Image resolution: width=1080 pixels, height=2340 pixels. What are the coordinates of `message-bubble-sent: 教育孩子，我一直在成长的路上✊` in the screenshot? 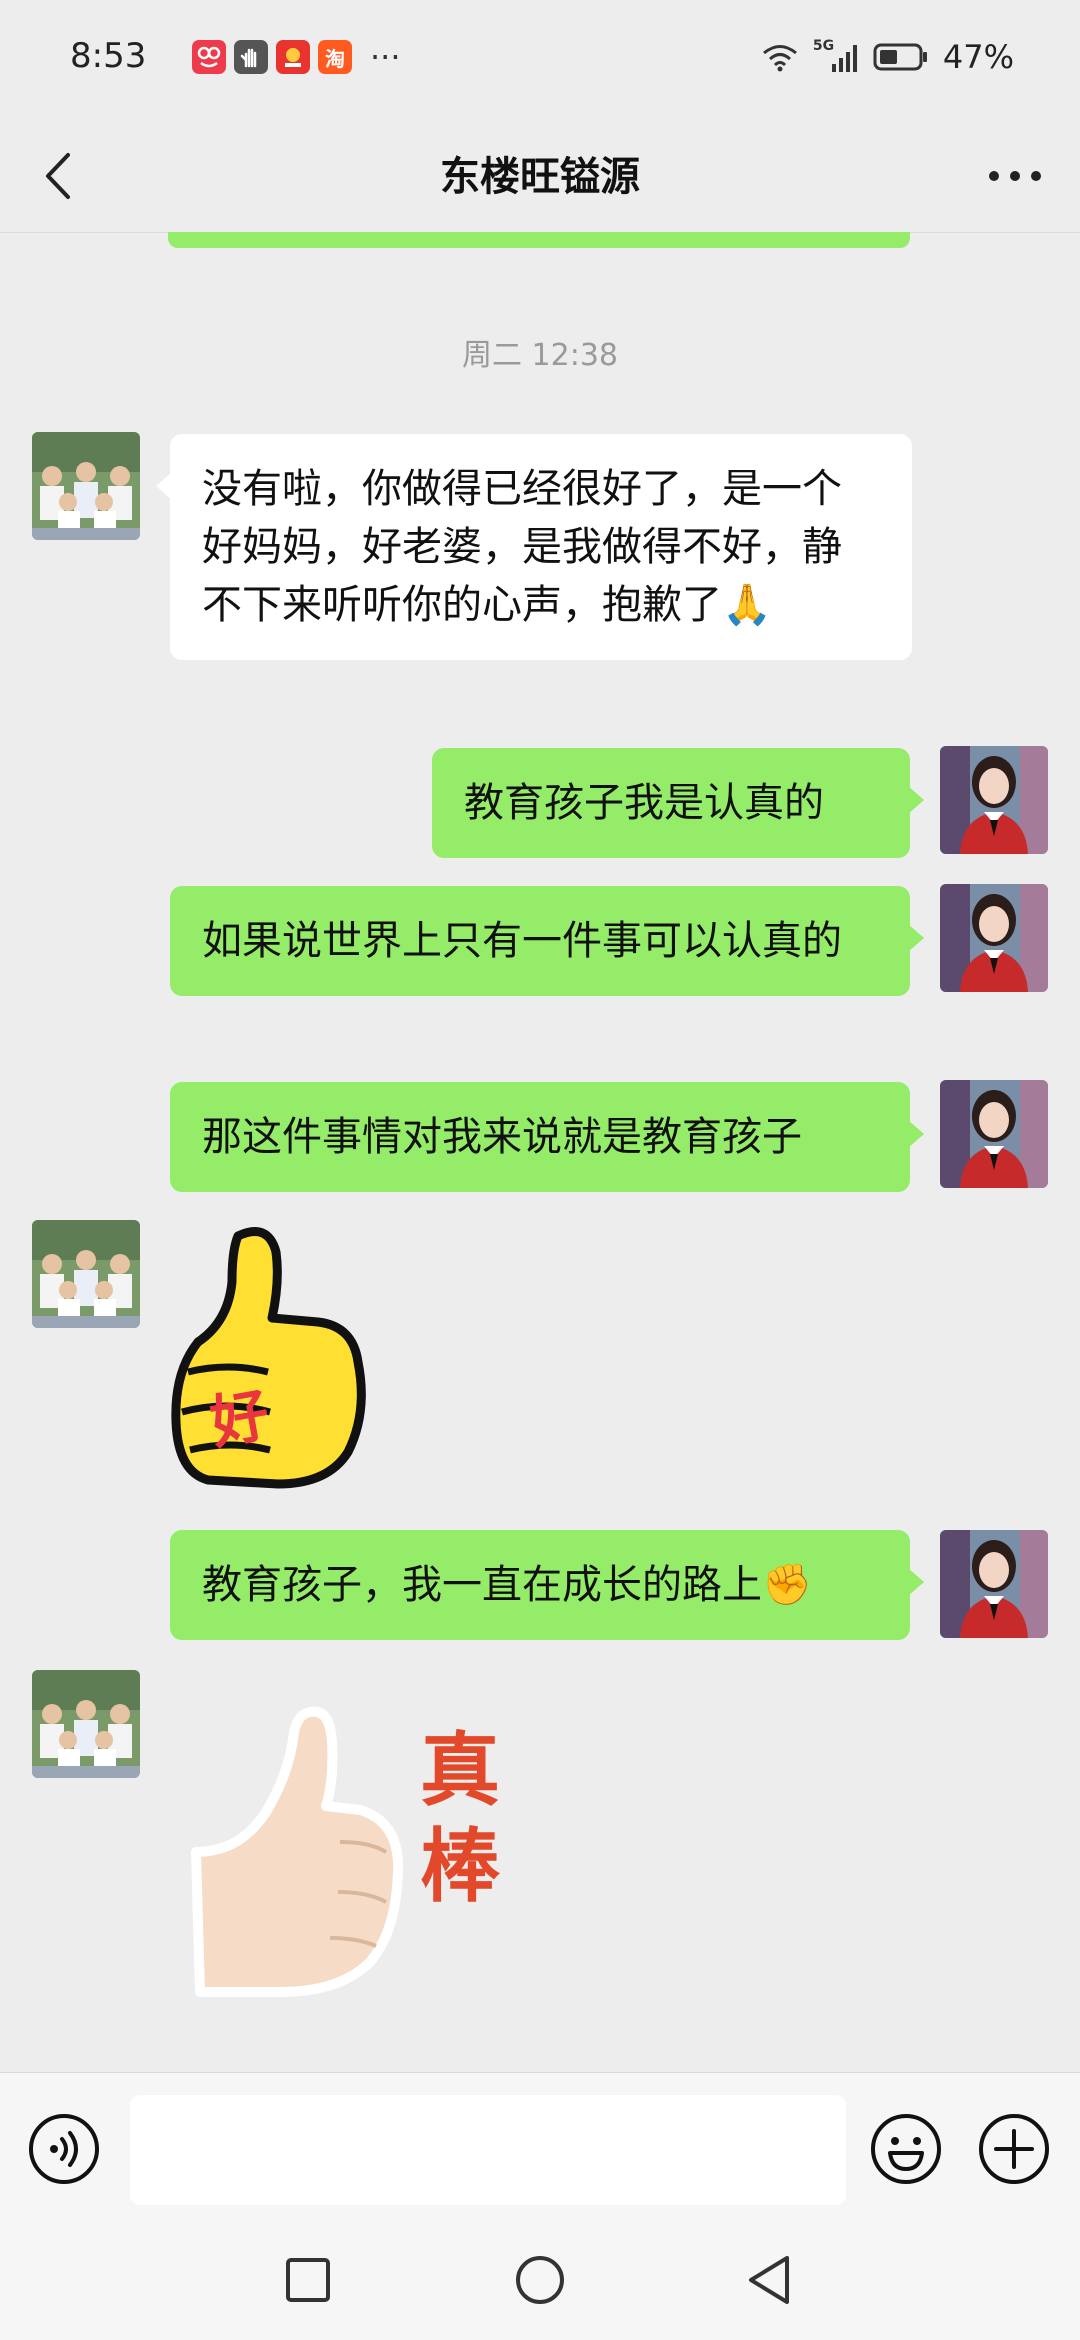 It's located at (547, 1585).